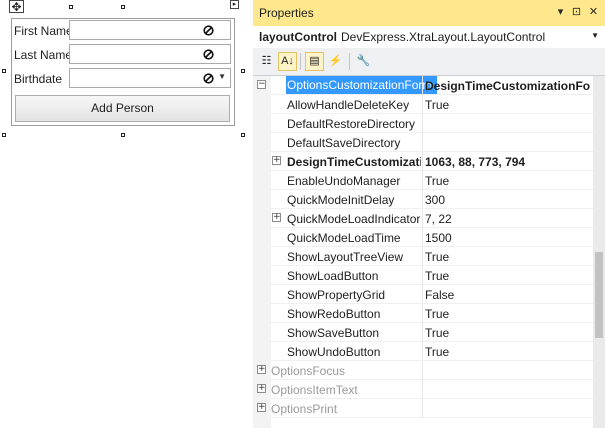  I want to click on scrollbar-thumb, so click(599, 295).